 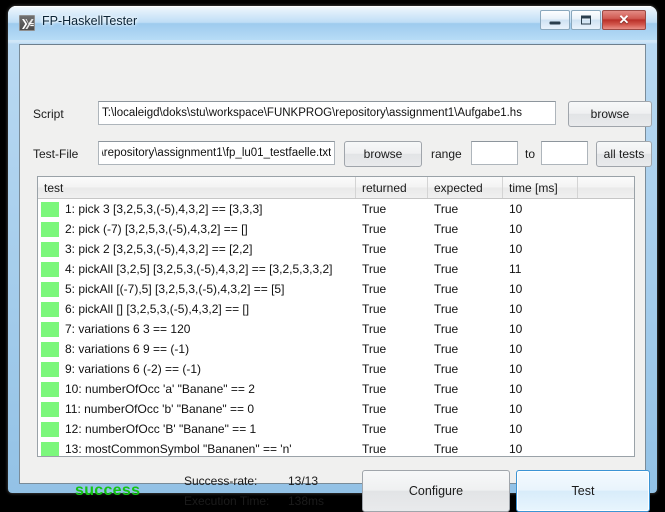 I want to click on column-header-expected: expected, so click(x=465, y=187).